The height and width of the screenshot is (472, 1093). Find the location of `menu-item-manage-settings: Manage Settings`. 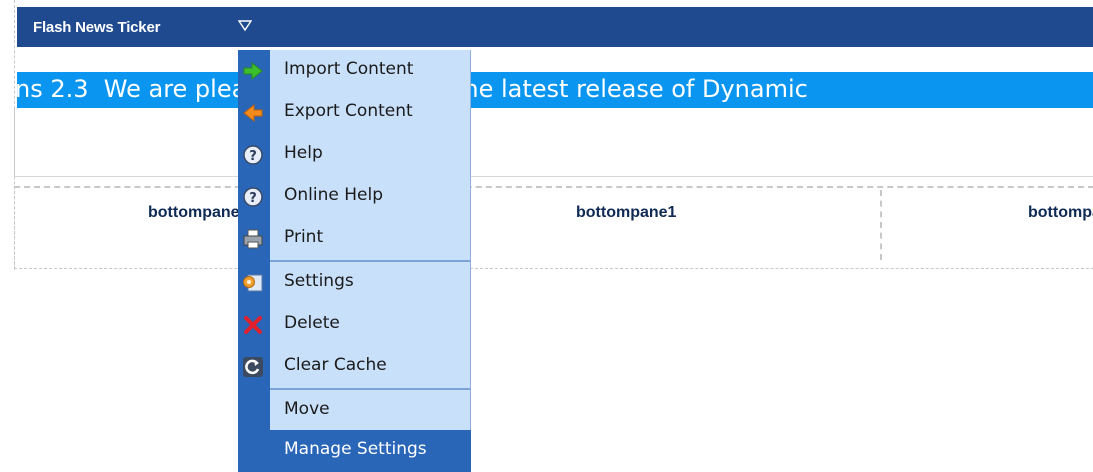

menu-item-manage-settings: Manage Settings is located at coordinates (354, 451).